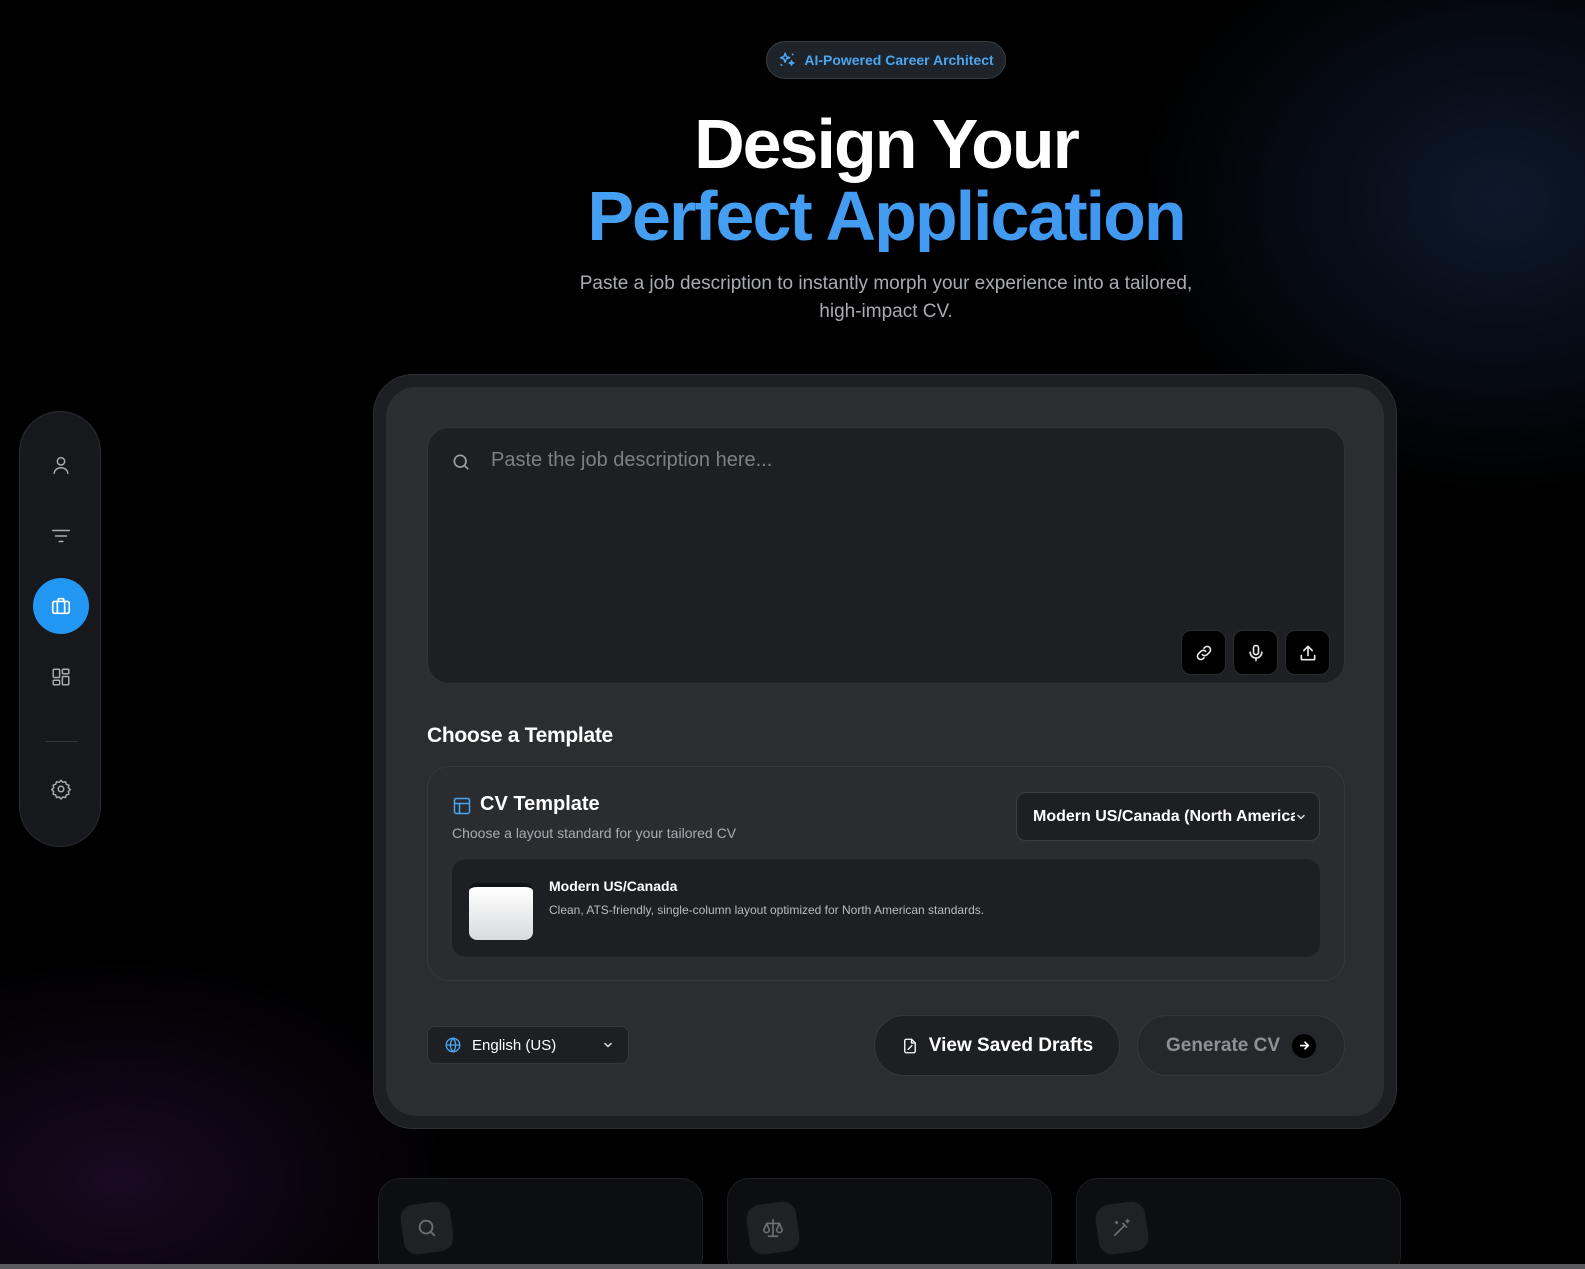 Image resolution: width=1585 pixels, height=1269 pixels. I want to click on generate-cv-button: Generate CV, so click(1241, 1045).